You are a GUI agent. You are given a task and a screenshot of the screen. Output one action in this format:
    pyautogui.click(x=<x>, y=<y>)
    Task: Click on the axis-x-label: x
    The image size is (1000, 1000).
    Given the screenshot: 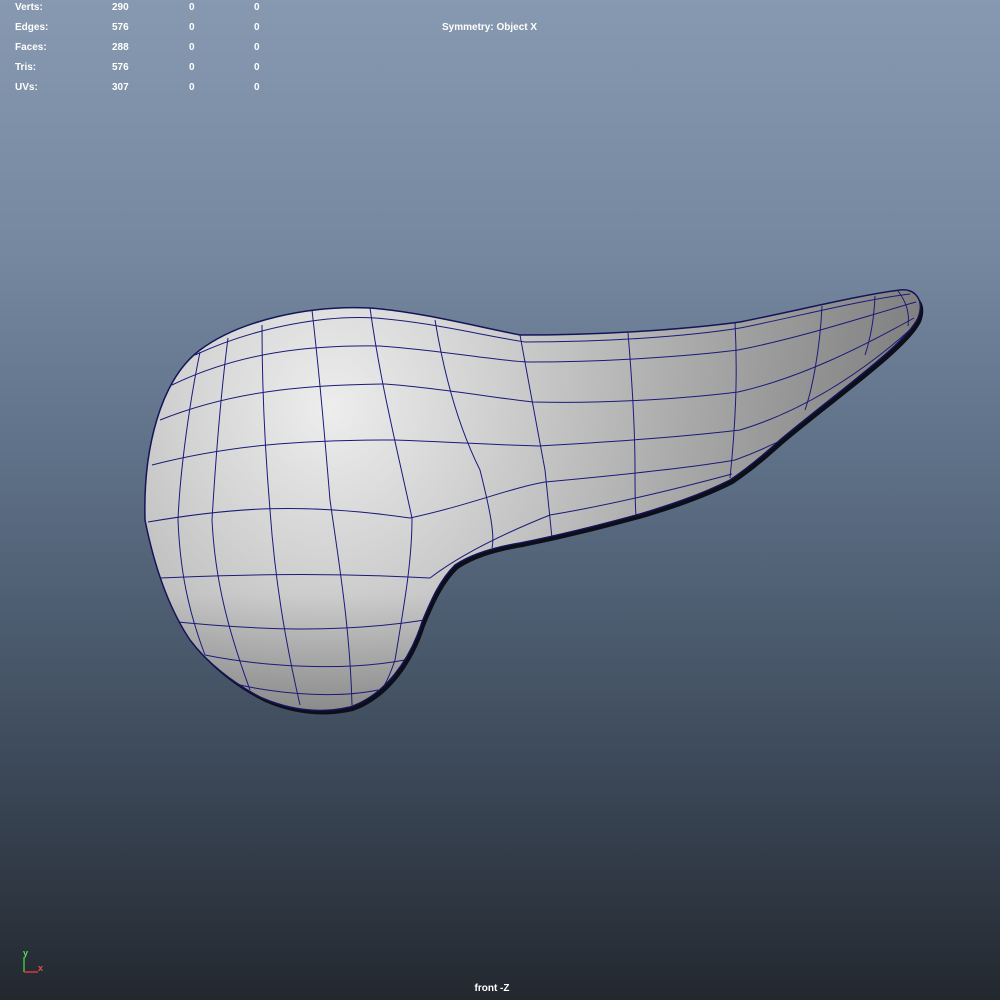 What is the action you would take?
    pyautogui.click(x=41, y=968)
    